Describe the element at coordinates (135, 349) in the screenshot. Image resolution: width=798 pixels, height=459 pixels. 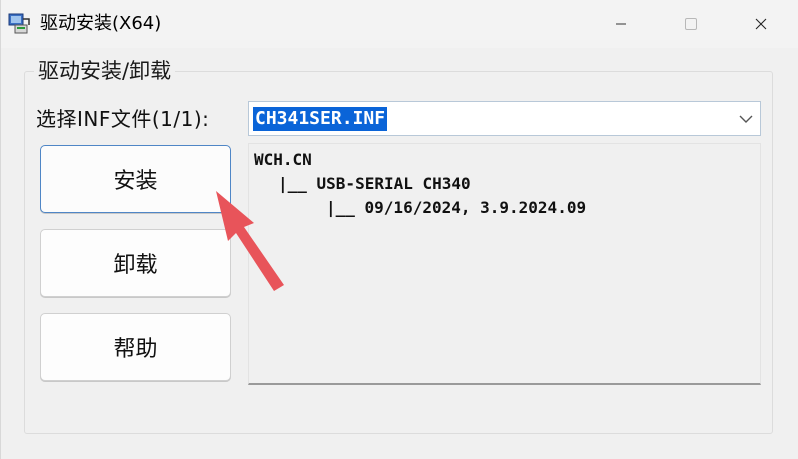
I see `help-button-label: 帮助` at that location.